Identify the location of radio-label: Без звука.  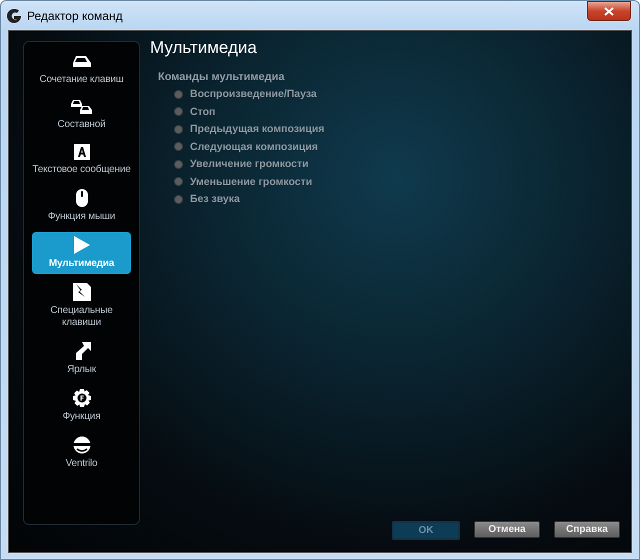
(215, 199).